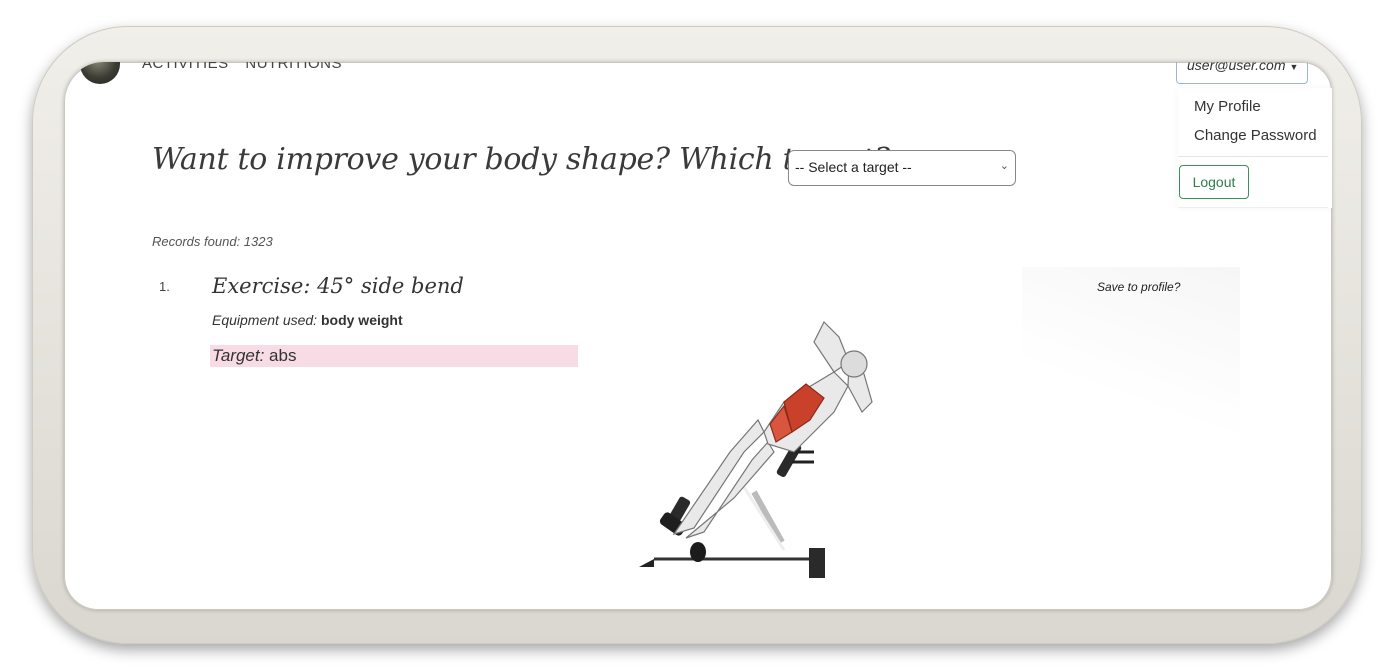  Describe the element at coordinates (338, 286) in the screenshot. I see `exercise-title: Exercise: 45° side bend` at that location.